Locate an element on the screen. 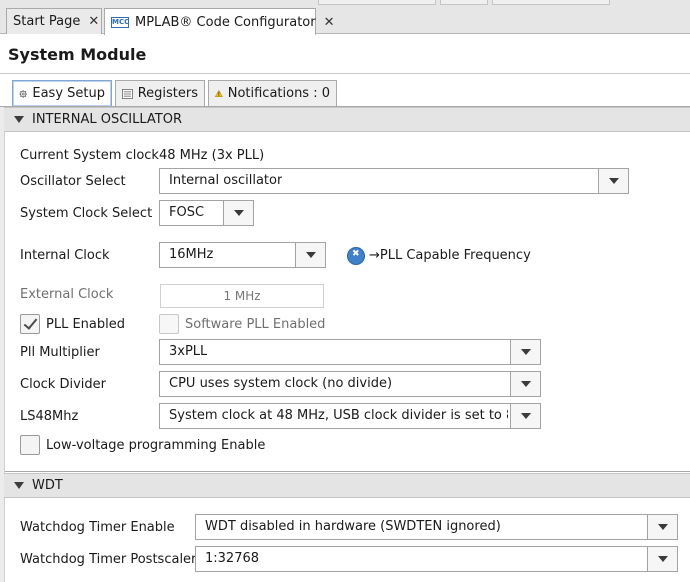 Image resolution: width=690 pixels, height=582 pixels. info-icon is located at coordinates (356, 256).